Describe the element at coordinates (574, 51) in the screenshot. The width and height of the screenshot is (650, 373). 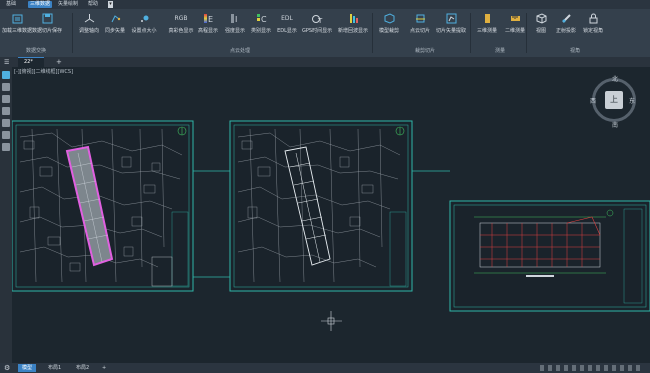
I see `group-label-view: 视角` at that location.